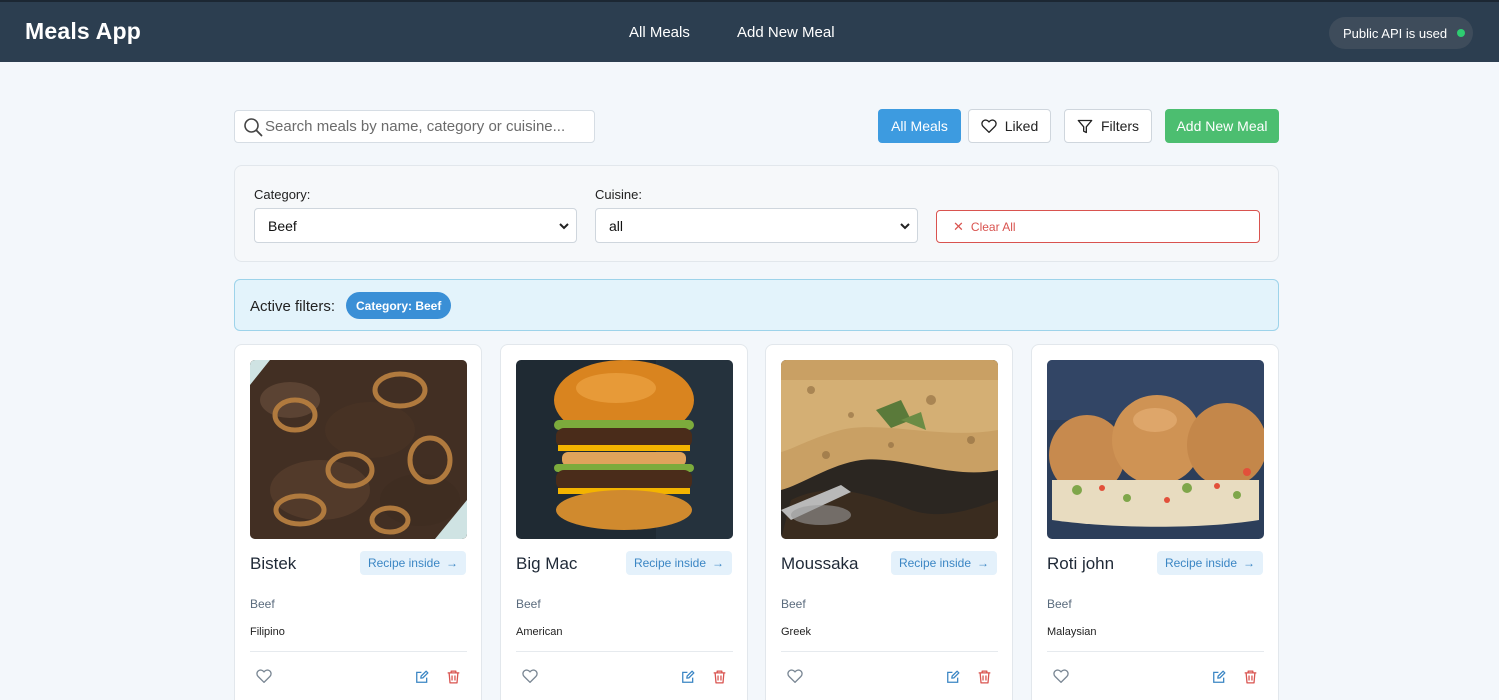  Describe the element at coordinates (547, 563) in the screenshot. I see `meal-name: Big Mac` at that location.